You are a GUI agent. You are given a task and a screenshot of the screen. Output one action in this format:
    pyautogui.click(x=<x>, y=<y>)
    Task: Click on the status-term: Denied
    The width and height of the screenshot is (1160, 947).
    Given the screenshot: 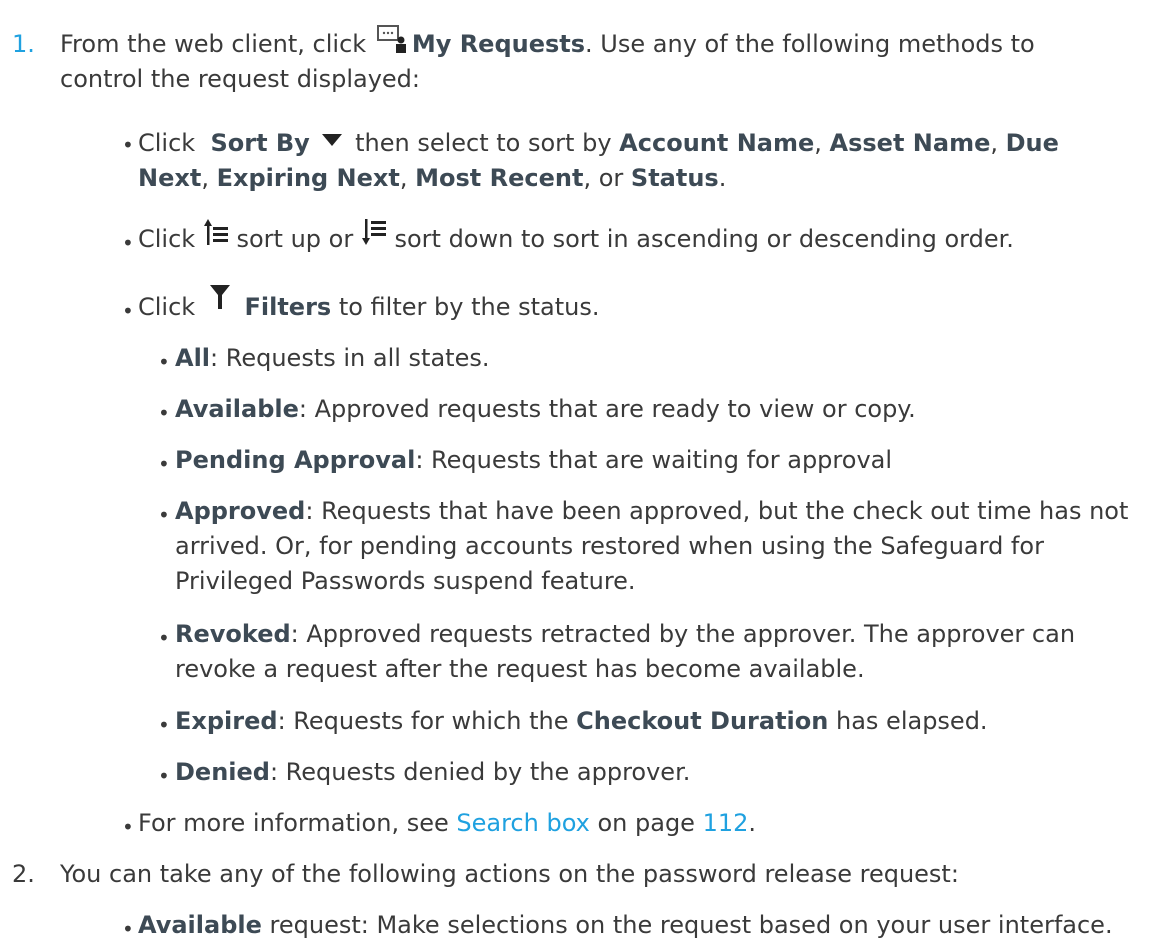 What is the action you would take?
    pyautogui.click(x=222, y=772)
    